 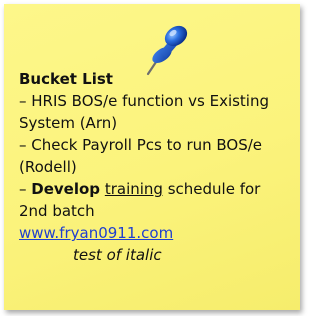 What do you see at coordinates (117, 255) in the screenshot?
I see `italic-text: test of italic` at bounding box center [117, 255].